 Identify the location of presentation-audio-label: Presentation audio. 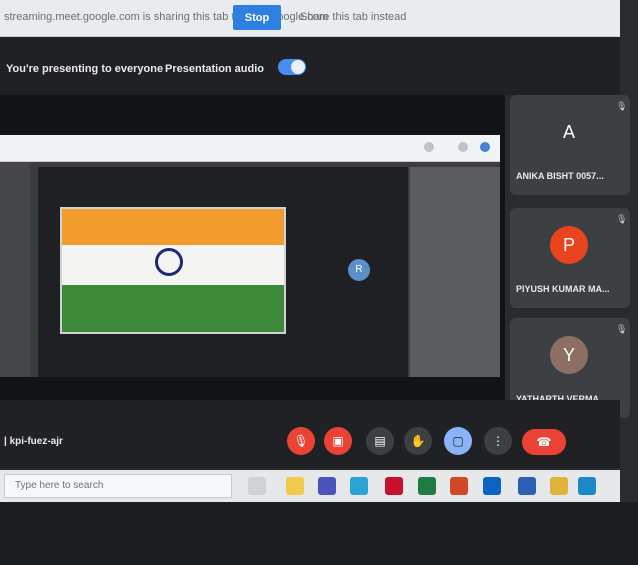
(215, 69).